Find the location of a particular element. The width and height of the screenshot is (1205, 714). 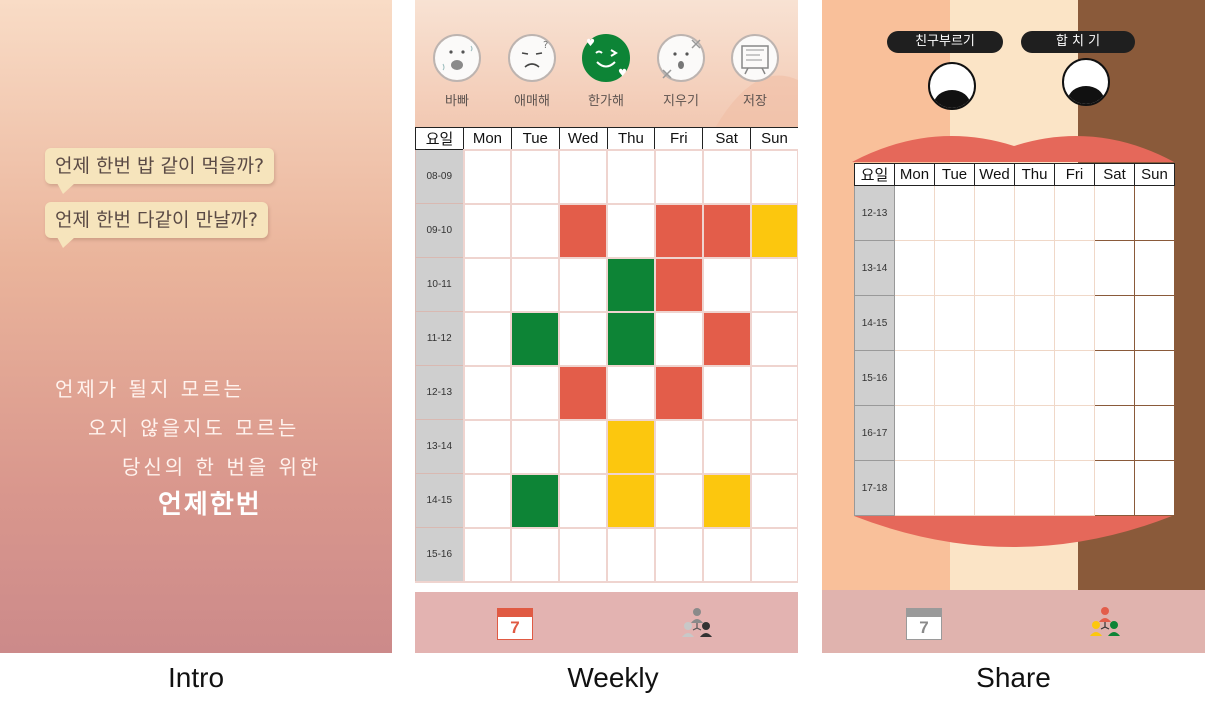

mood-unsure-button: ? 애매해 is located at coordinates (532, 71).